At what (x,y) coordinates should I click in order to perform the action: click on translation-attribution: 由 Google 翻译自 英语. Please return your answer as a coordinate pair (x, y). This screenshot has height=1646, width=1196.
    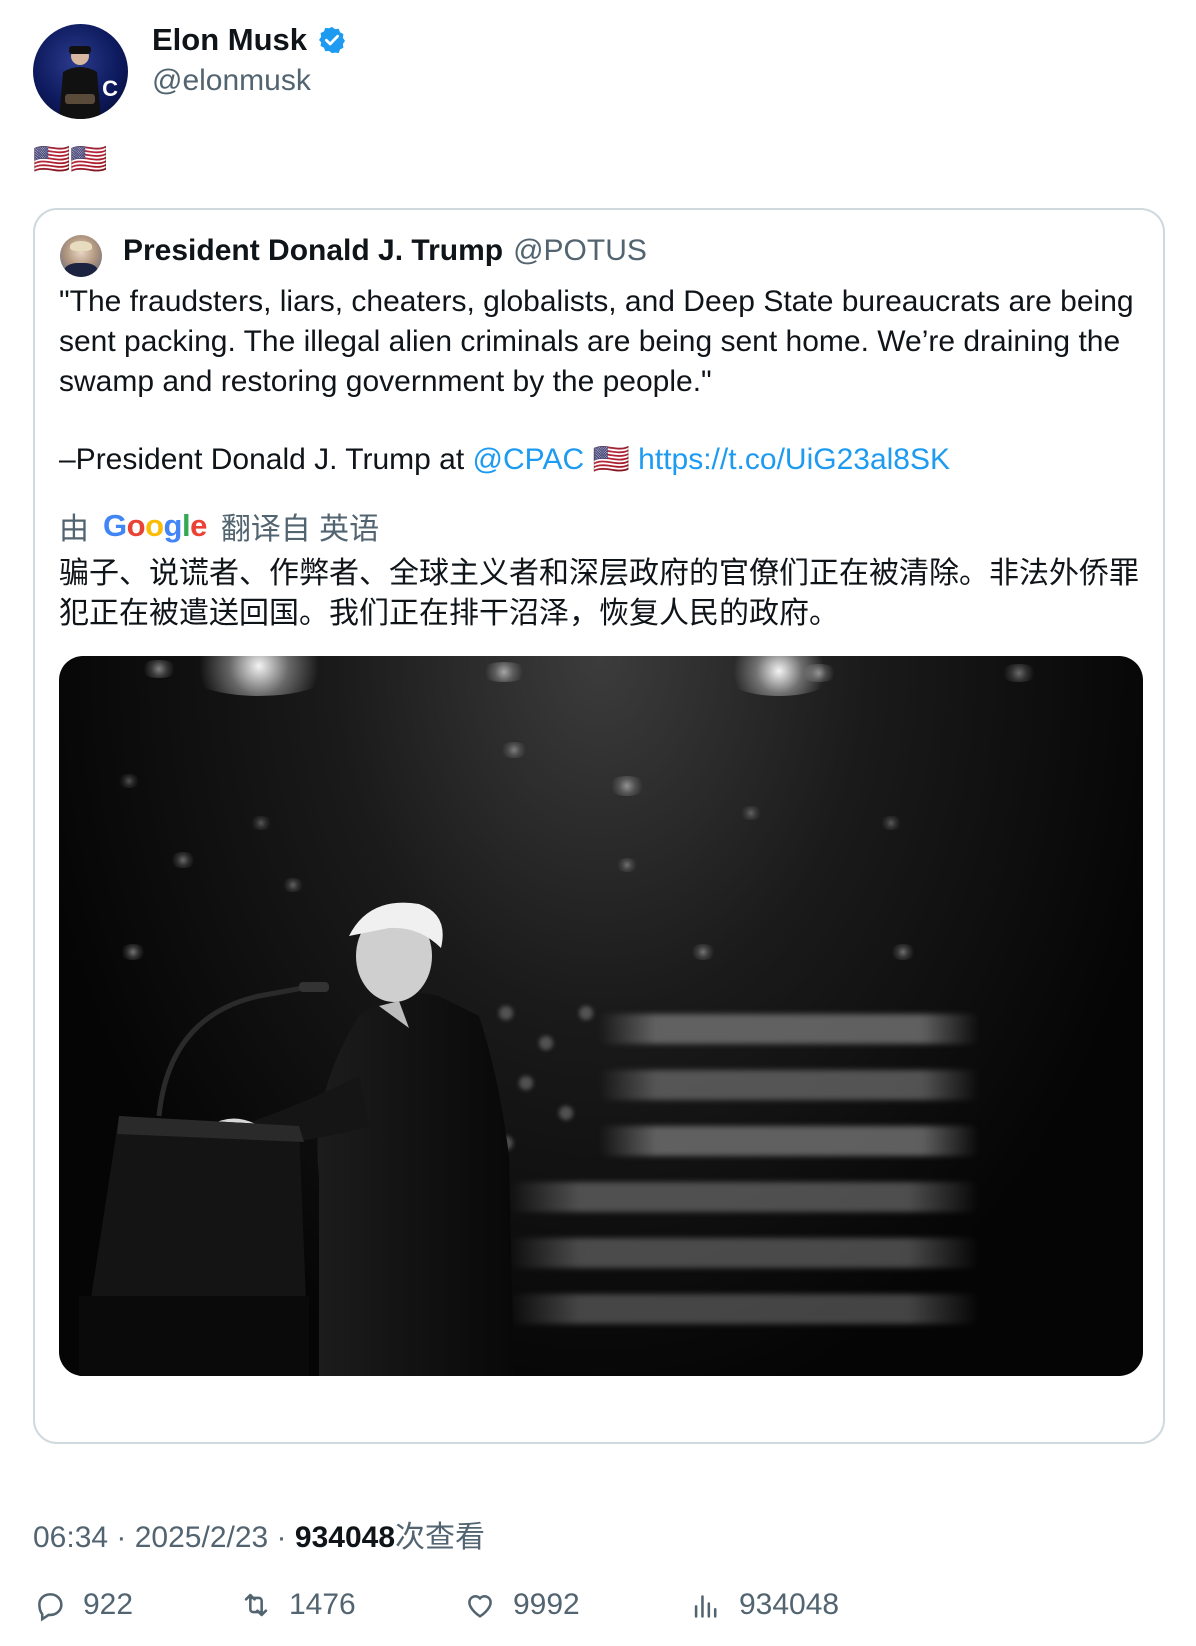
    Looking at the image, I should click on (219, 526).